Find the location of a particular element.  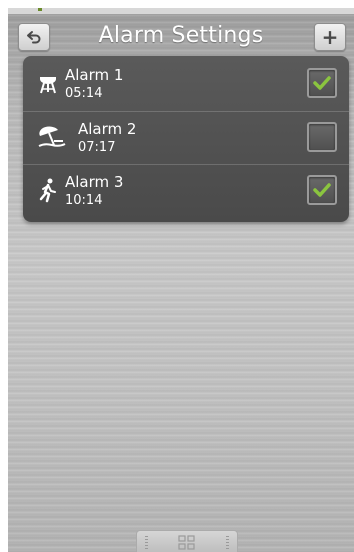

page-title: Alarm Settings is located at coordinates (181, 35).